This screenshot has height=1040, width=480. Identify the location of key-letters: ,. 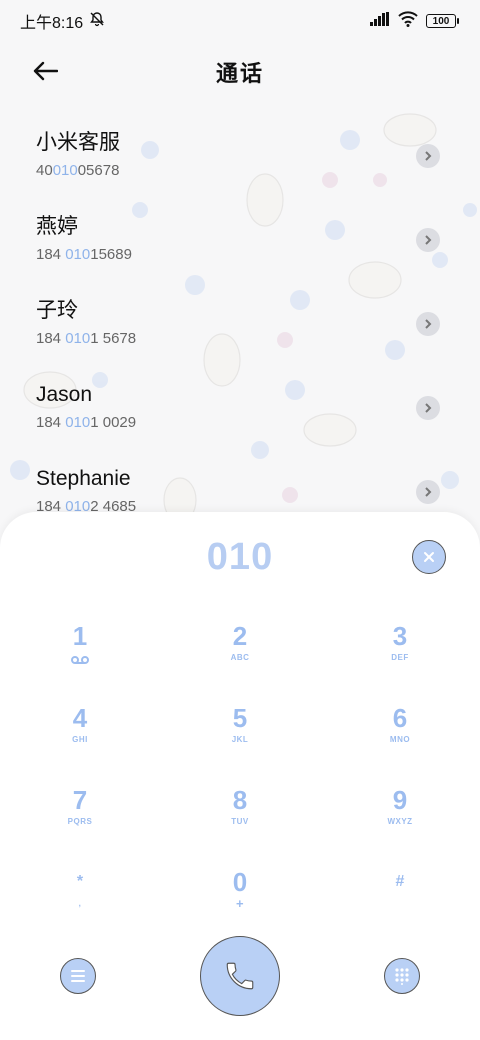
(80, 903).